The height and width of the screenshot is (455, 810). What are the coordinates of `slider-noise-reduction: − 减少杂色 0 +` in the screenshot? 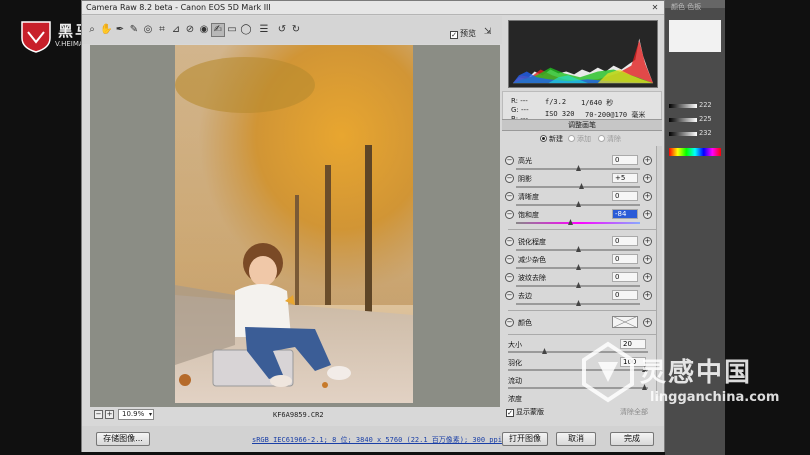 It's located at (582, 262).